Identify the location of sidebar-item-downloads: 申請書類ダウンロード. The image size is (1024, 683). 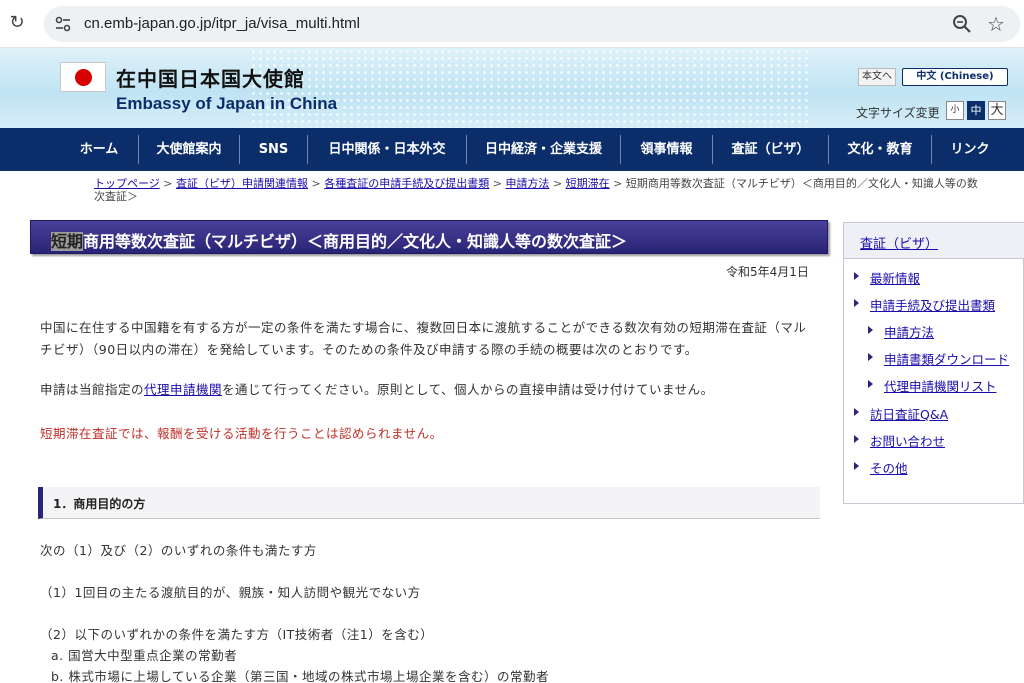
(946, 358).